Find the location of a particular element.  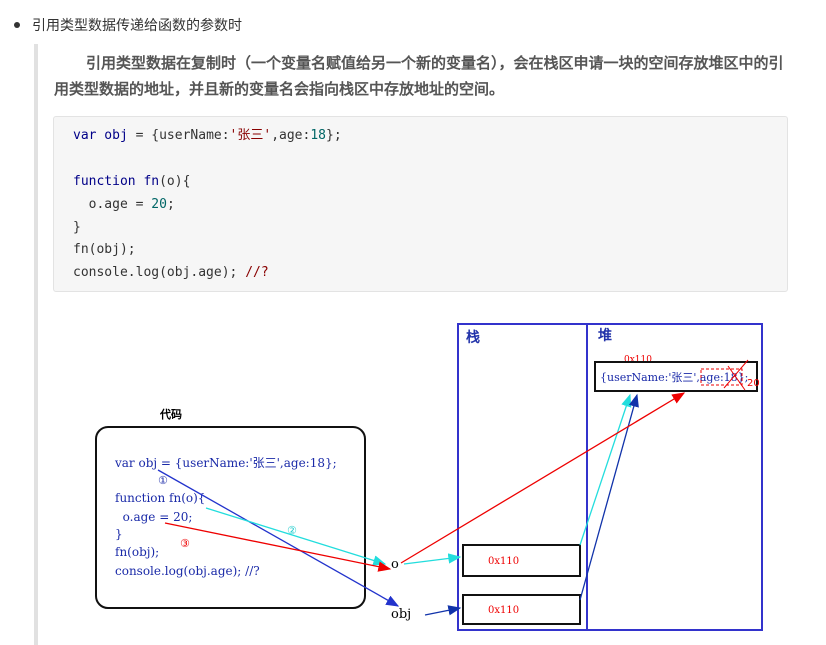

diagram-code-line-3: o.age = 20; is located at coordinates (153, 517).